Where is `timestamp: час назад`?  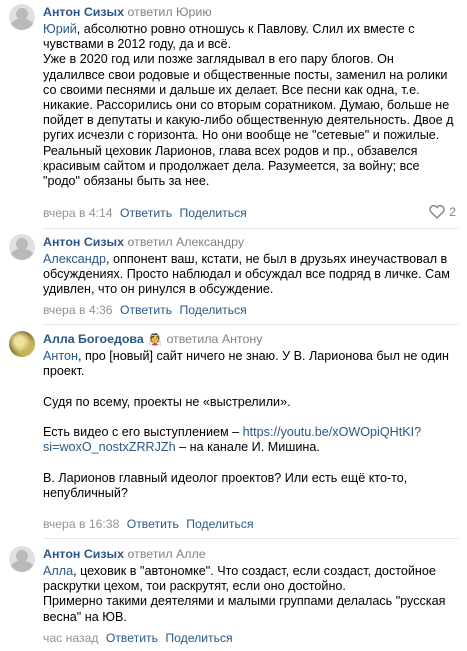 timestamp: час назад is located at coordinates (70, 638).